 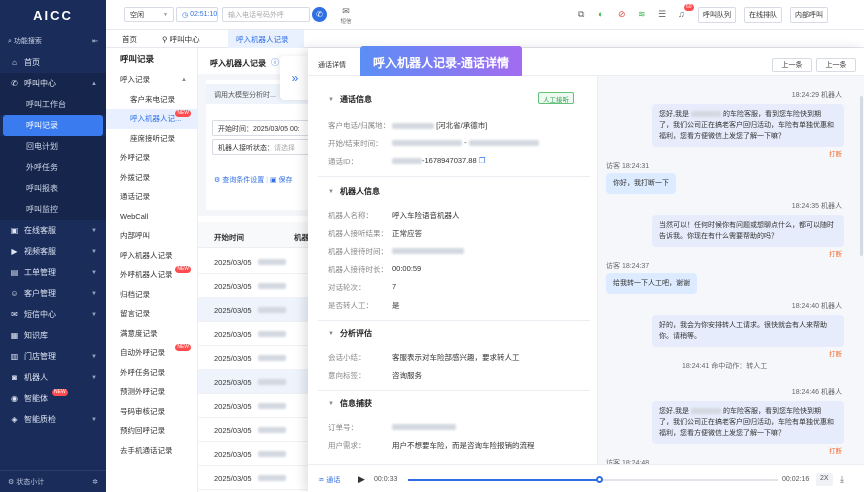 What do you see at coordinates (94, 83) in the screenshot?
I see `chevron-up-icon: ▲` at bounding box center [94, 83].